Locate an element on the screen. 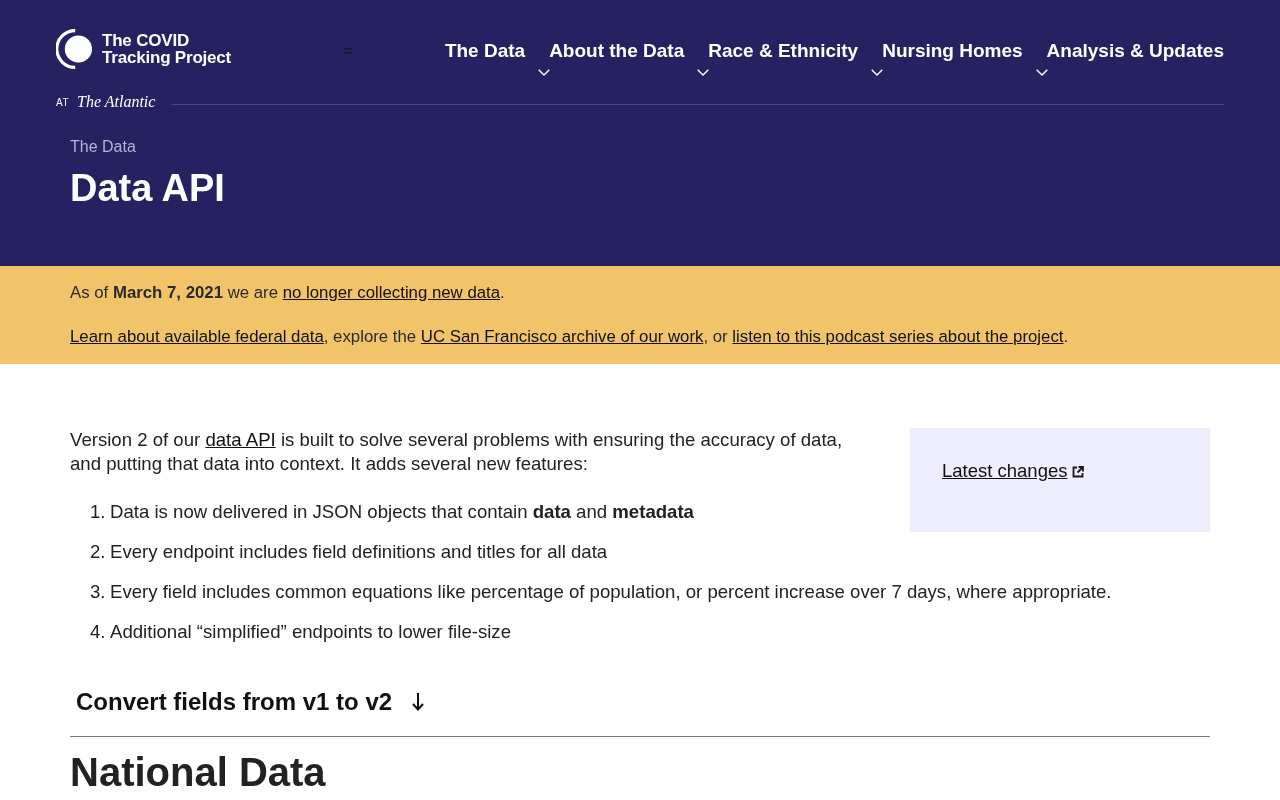 The width and height of the screenshot is (1280, 800). notice-link: listen to this podcast series about the project is located at coordinates (898, 336).